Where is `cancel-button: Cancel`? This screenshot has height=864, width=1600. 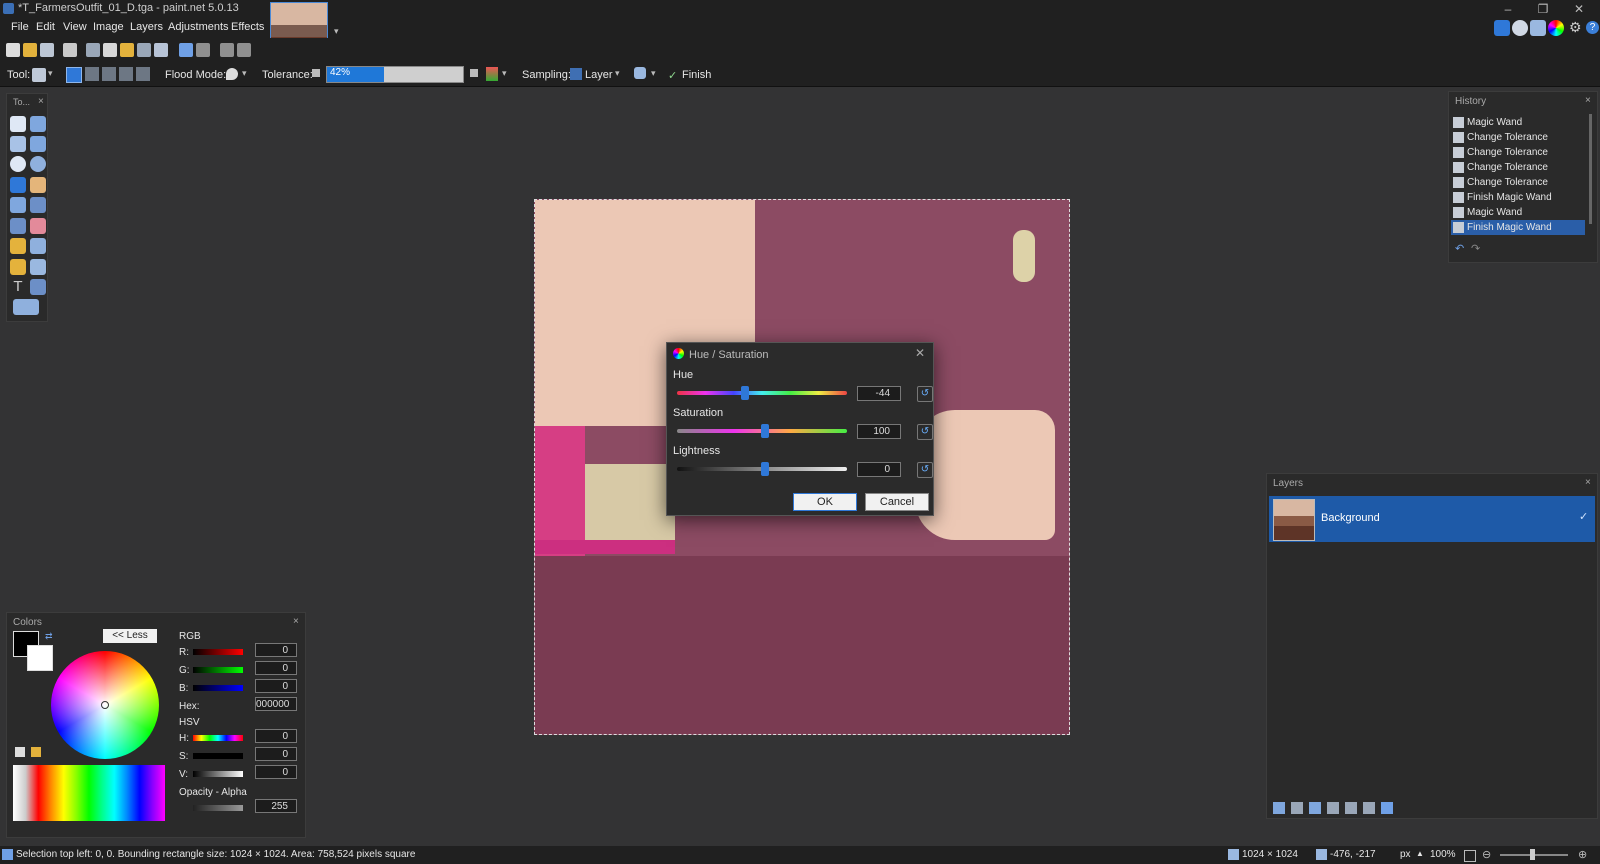
cancel-button: Cancel is located at coordinates (897, 502).